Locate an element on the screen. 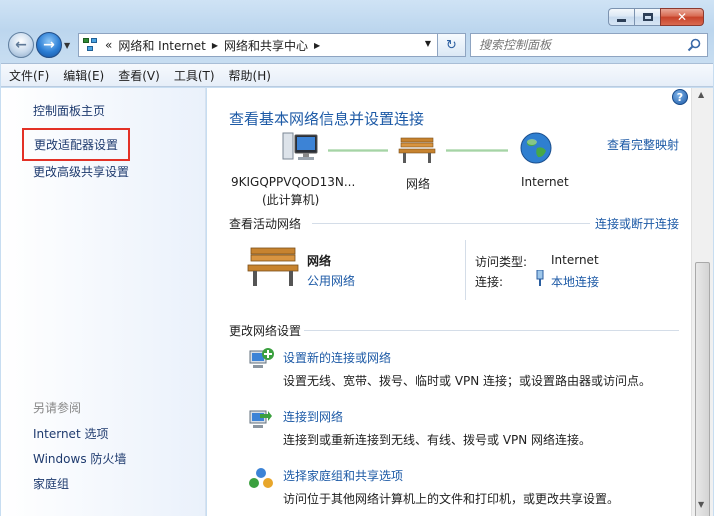 The width and height of the screenshot is (714, 516). connect-network-icon is located at coordinates (260, 419).